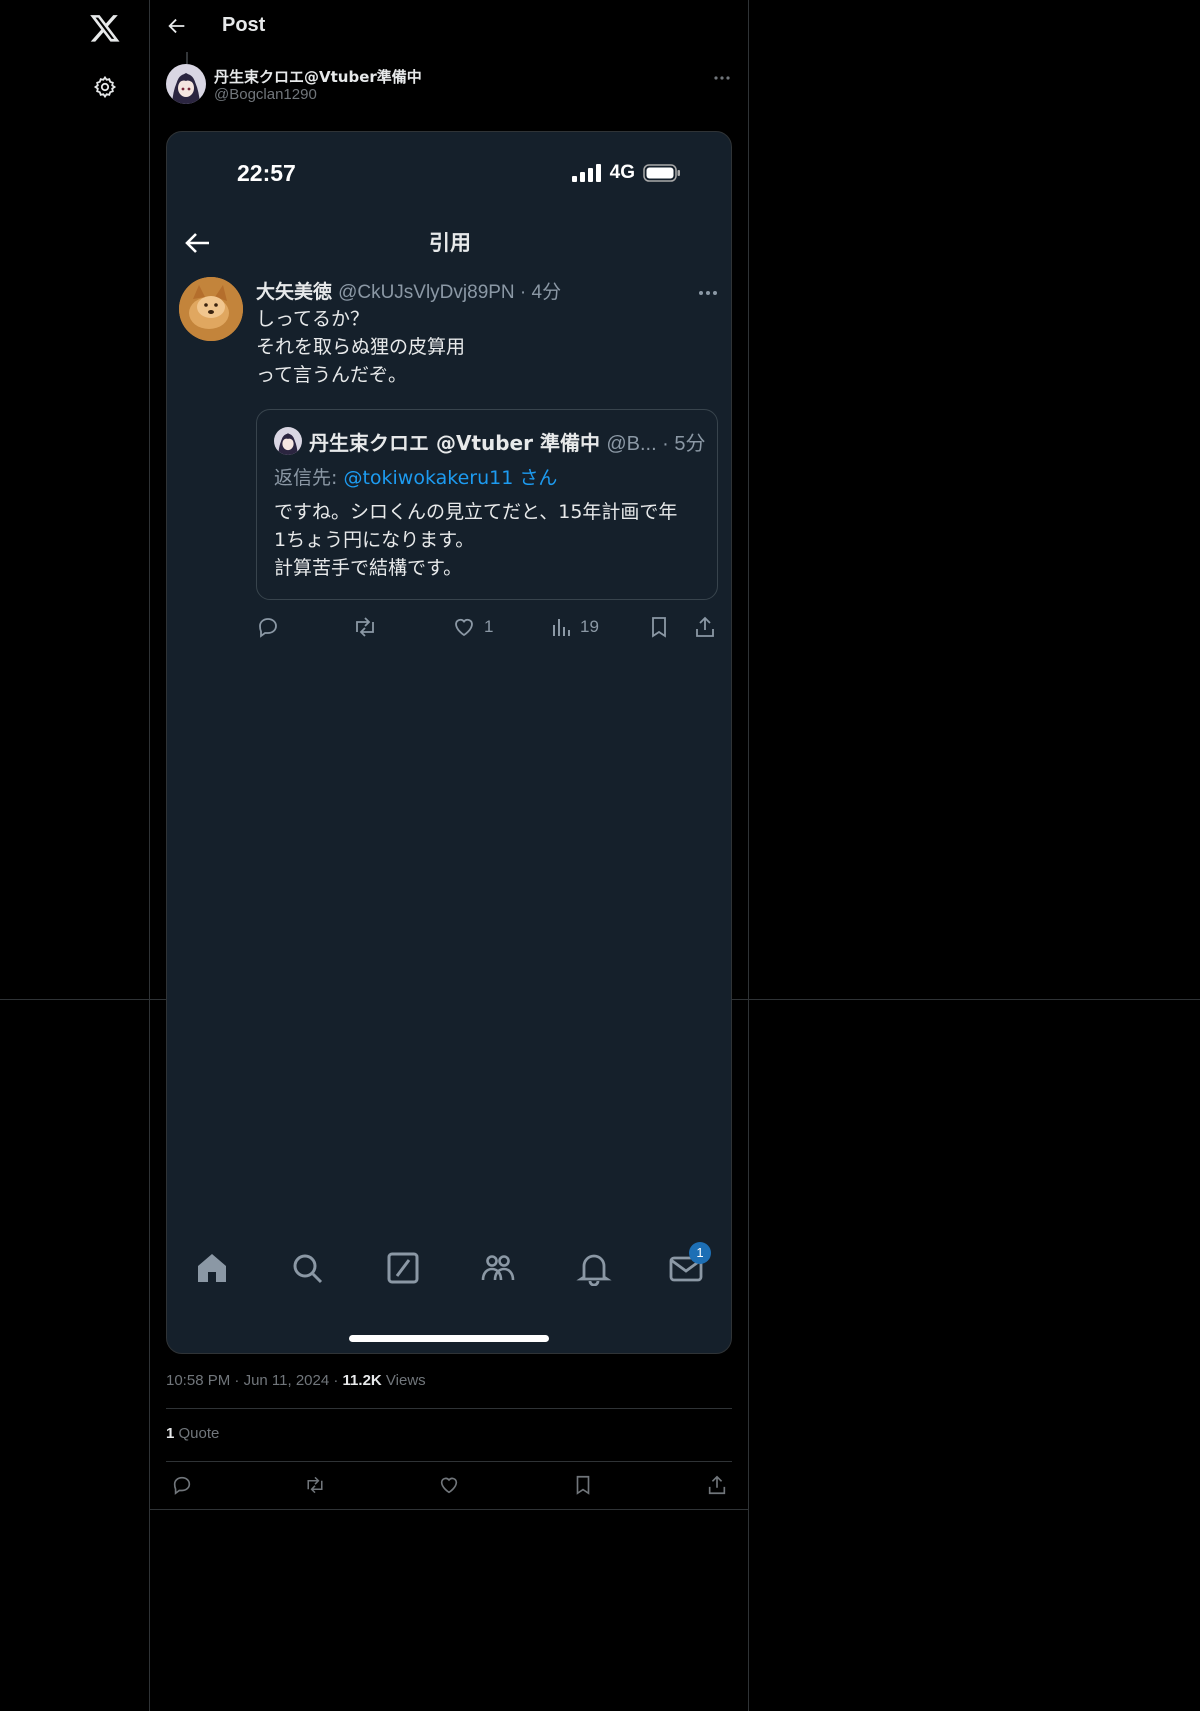 The image size is (1200, 1711). I want to click on quote-count: 1, so click(170, 1433).